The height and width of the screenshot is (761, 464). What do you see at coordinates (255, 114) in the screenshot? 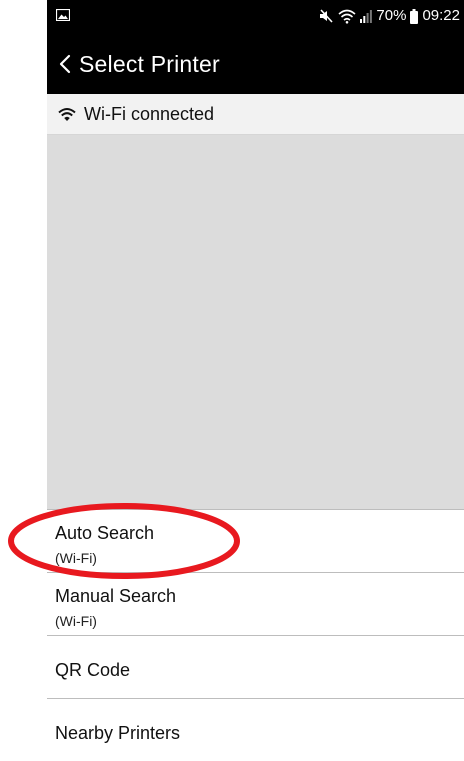
I see `connection-status-row: Wi-Fi connected` at bounding box center [255, 114].